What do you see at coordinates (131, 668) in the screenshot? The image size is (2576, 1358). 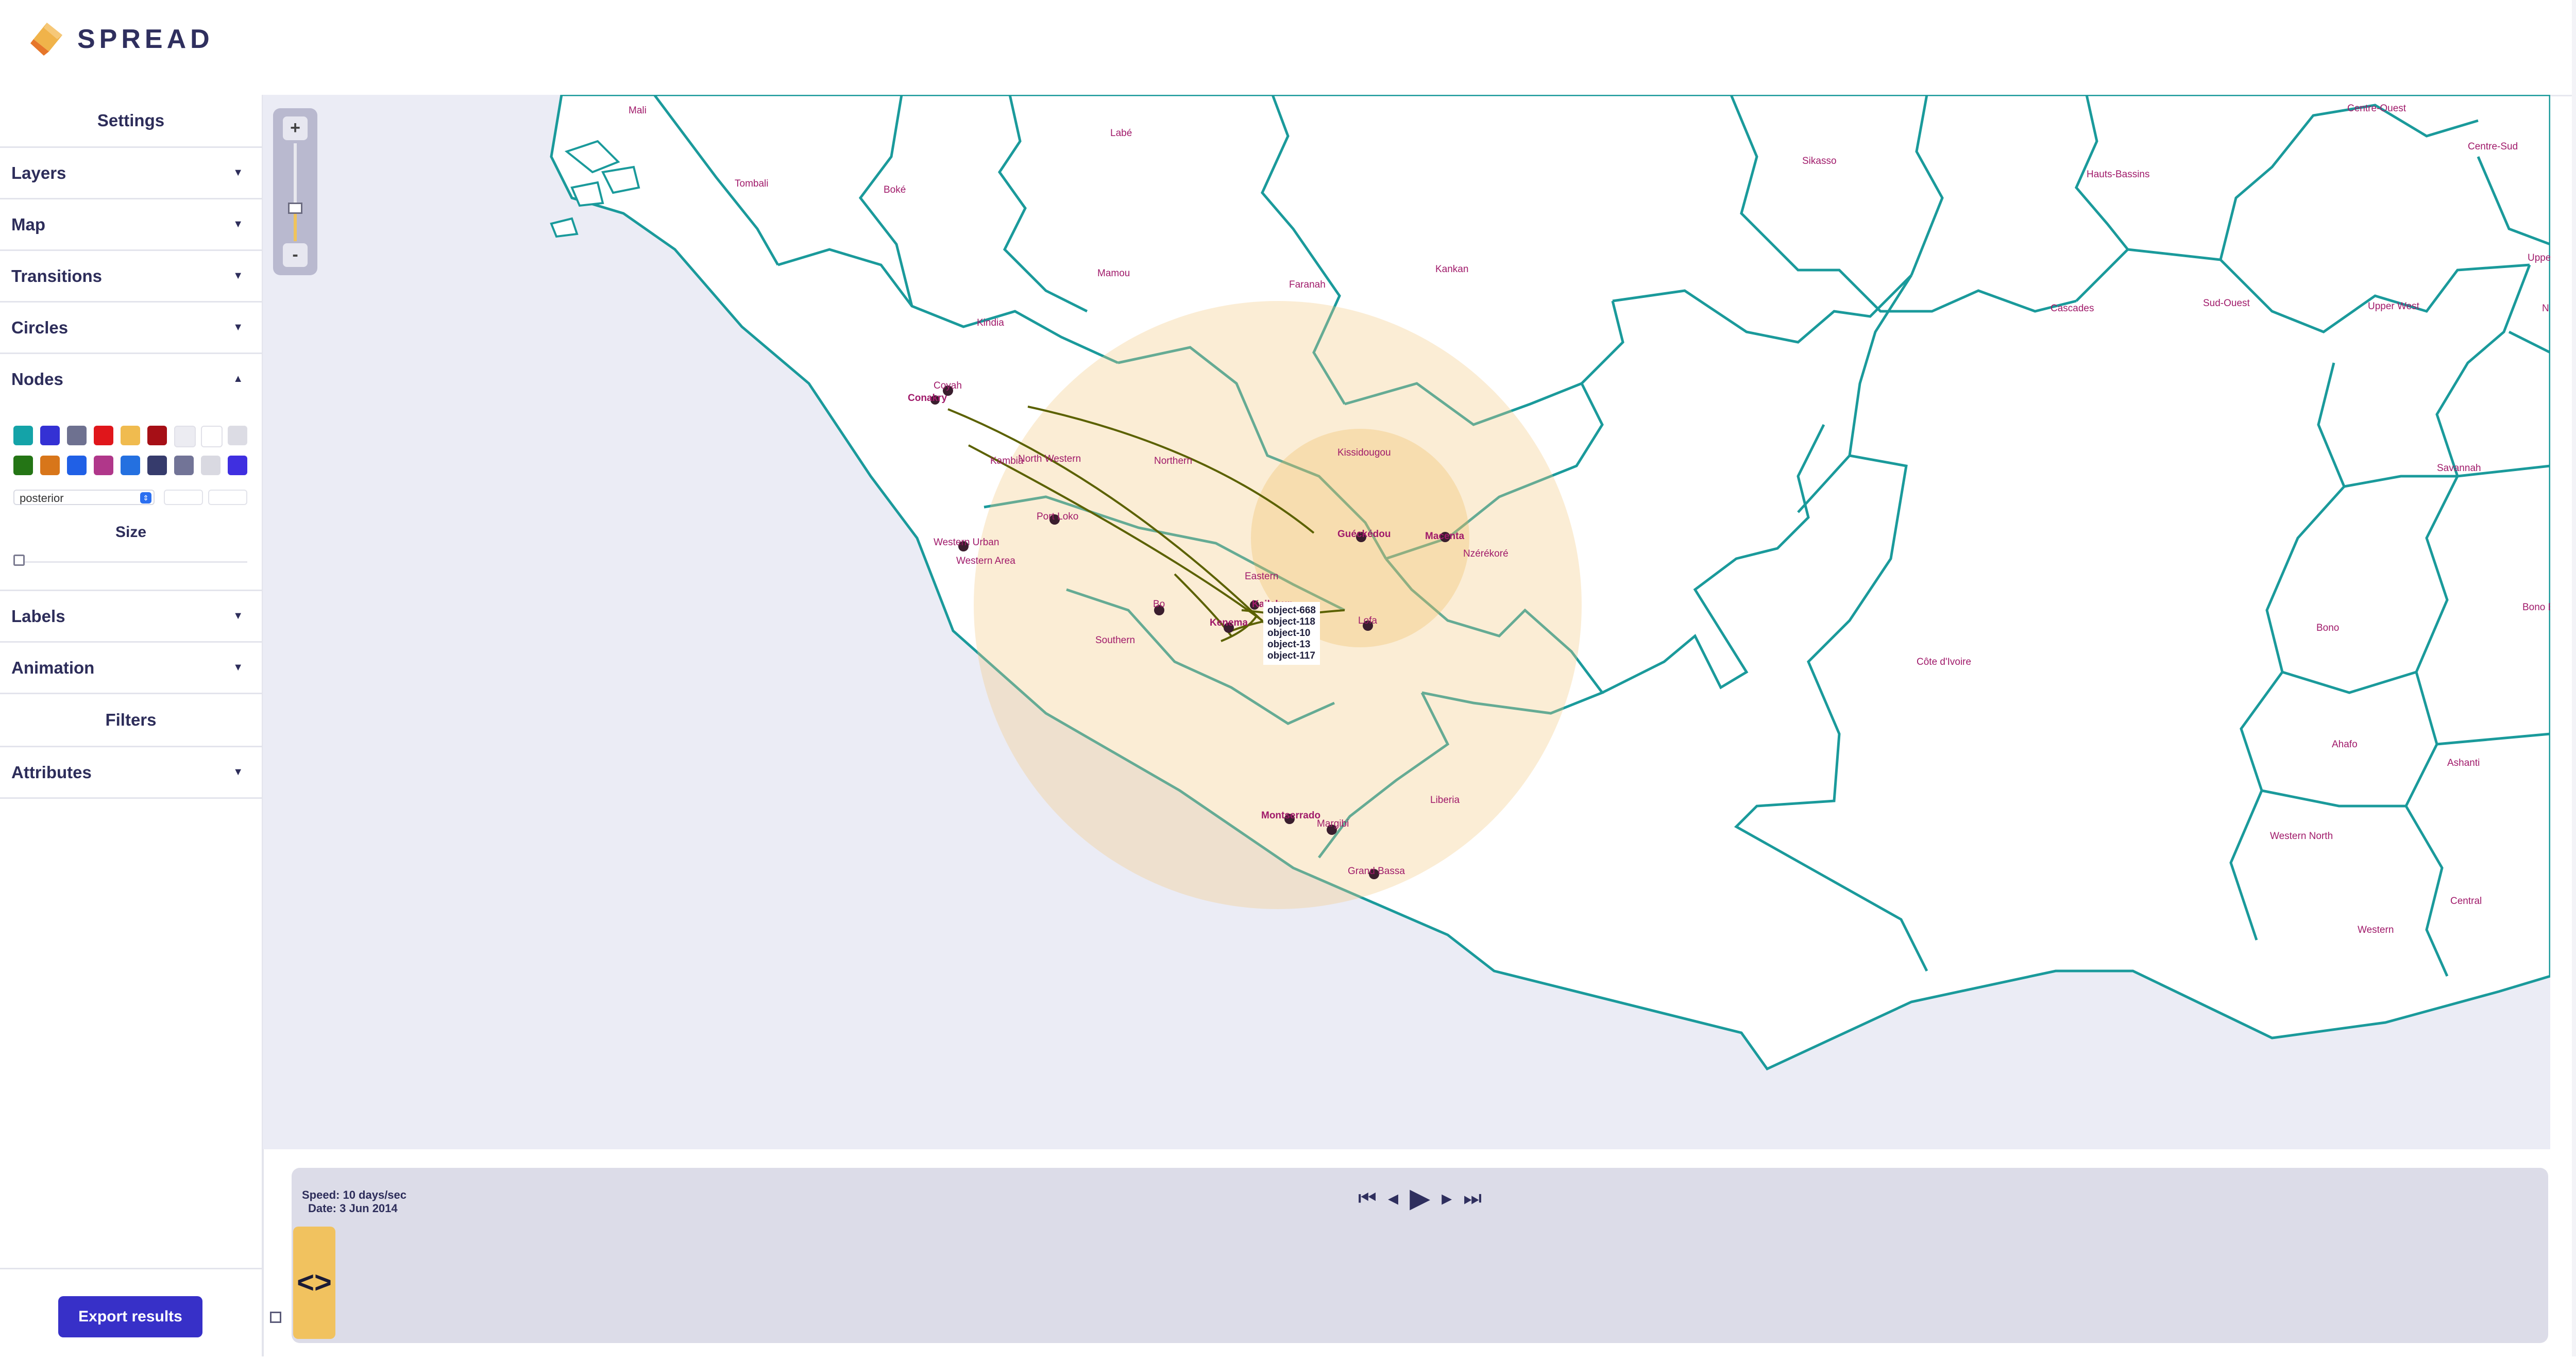 I see `sidebar-item-animation: Animation ▼` at bounding box center [131, 668].